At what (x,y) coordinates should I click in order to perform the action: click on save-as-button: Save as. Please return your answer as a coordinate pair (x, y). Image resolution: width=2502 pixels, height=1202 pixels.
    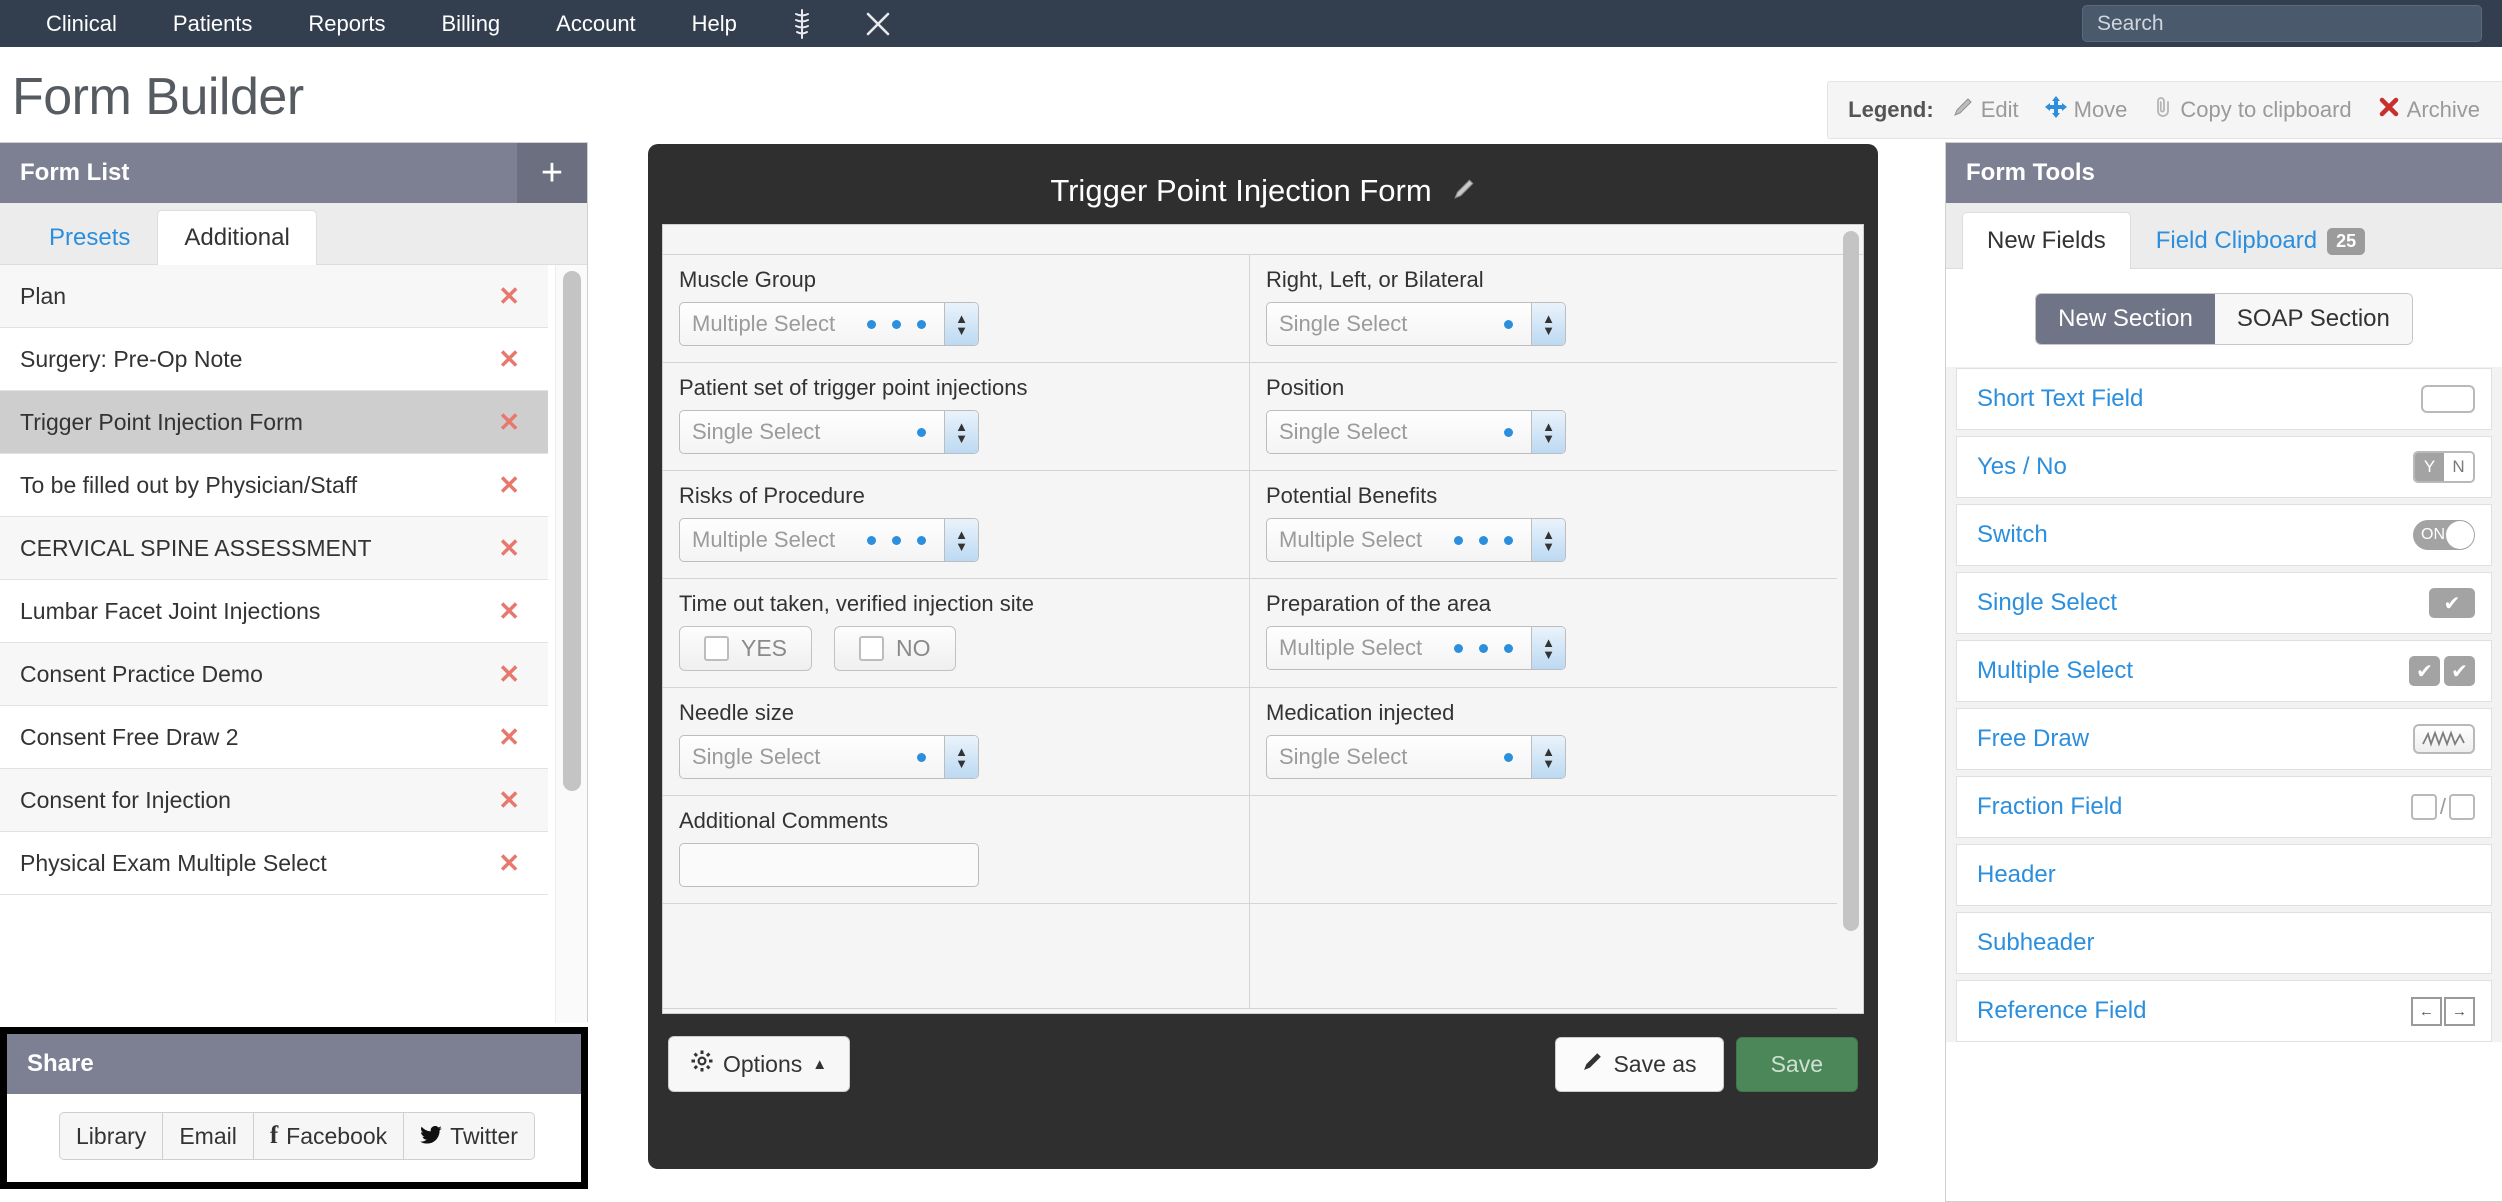
    Looking at the image, I should click on (1639, 1064).